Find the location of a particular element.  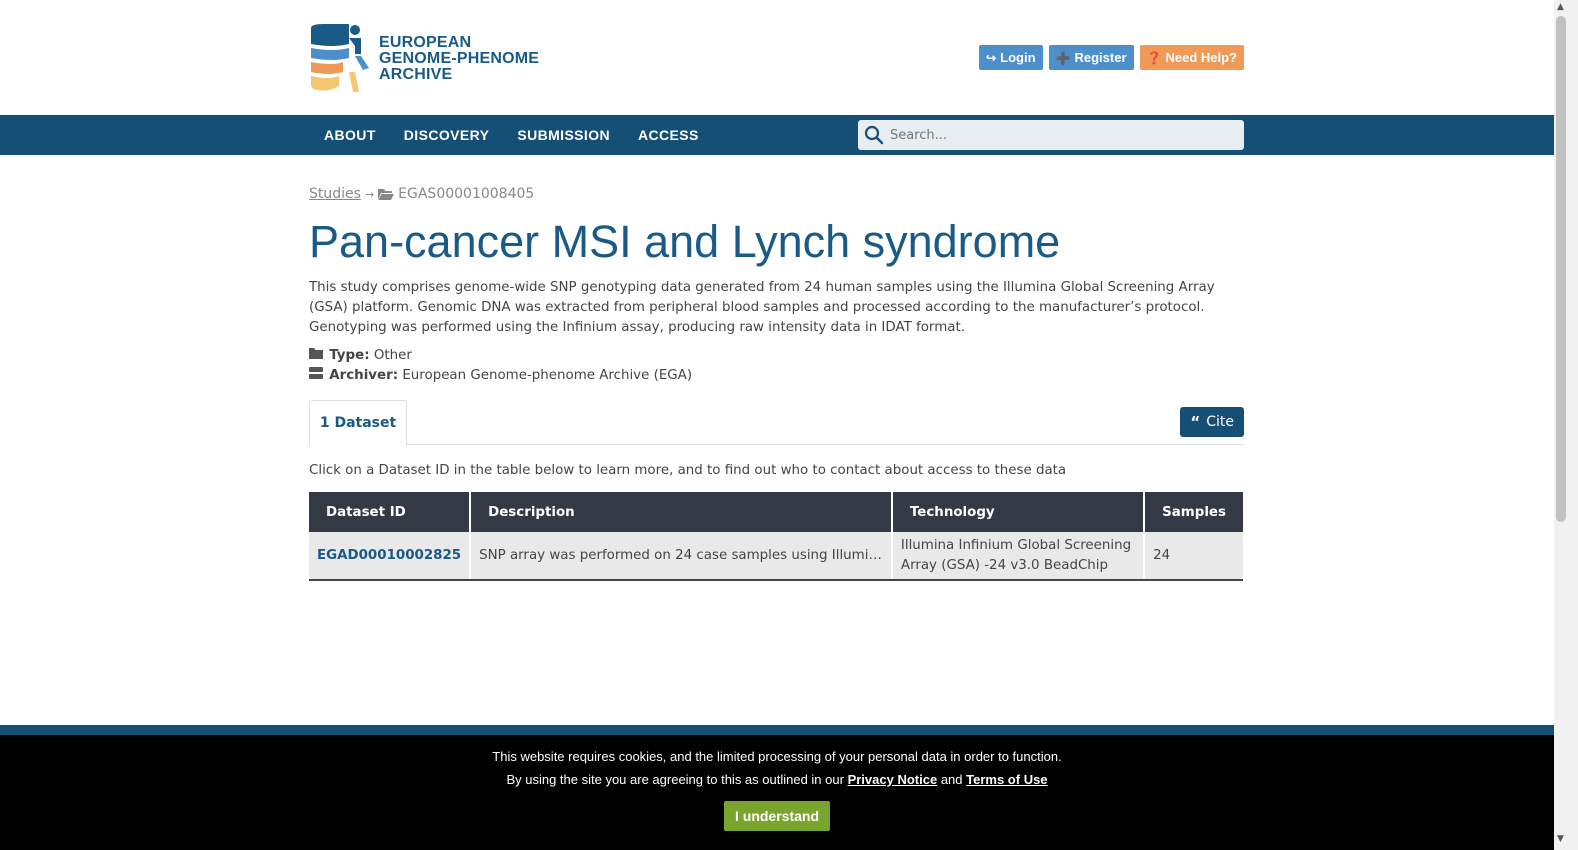

scrollbar-thumb is located at coordinates (1561, 269).